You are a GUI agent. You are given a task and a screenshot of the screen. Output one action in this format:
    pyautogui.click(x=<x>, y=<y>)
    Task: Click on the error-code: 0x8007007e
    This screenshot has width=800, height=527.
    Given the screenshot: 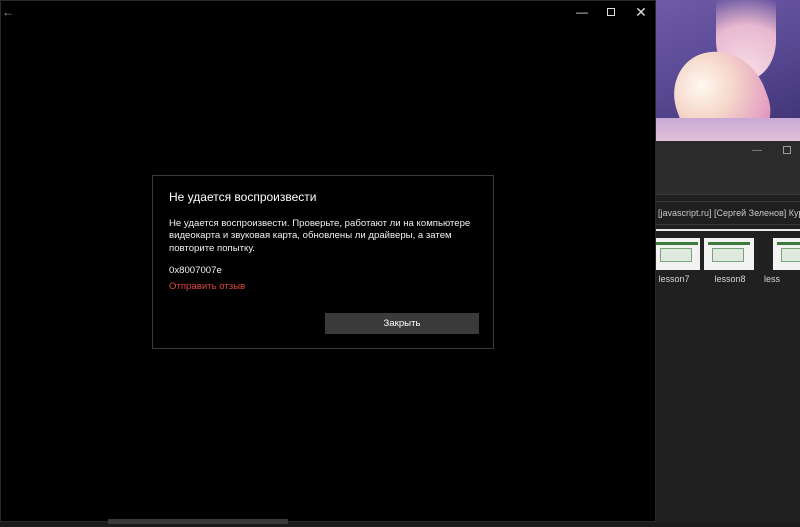 What is the action you would take?
    pyautogui.click(x=195, y=270)
    